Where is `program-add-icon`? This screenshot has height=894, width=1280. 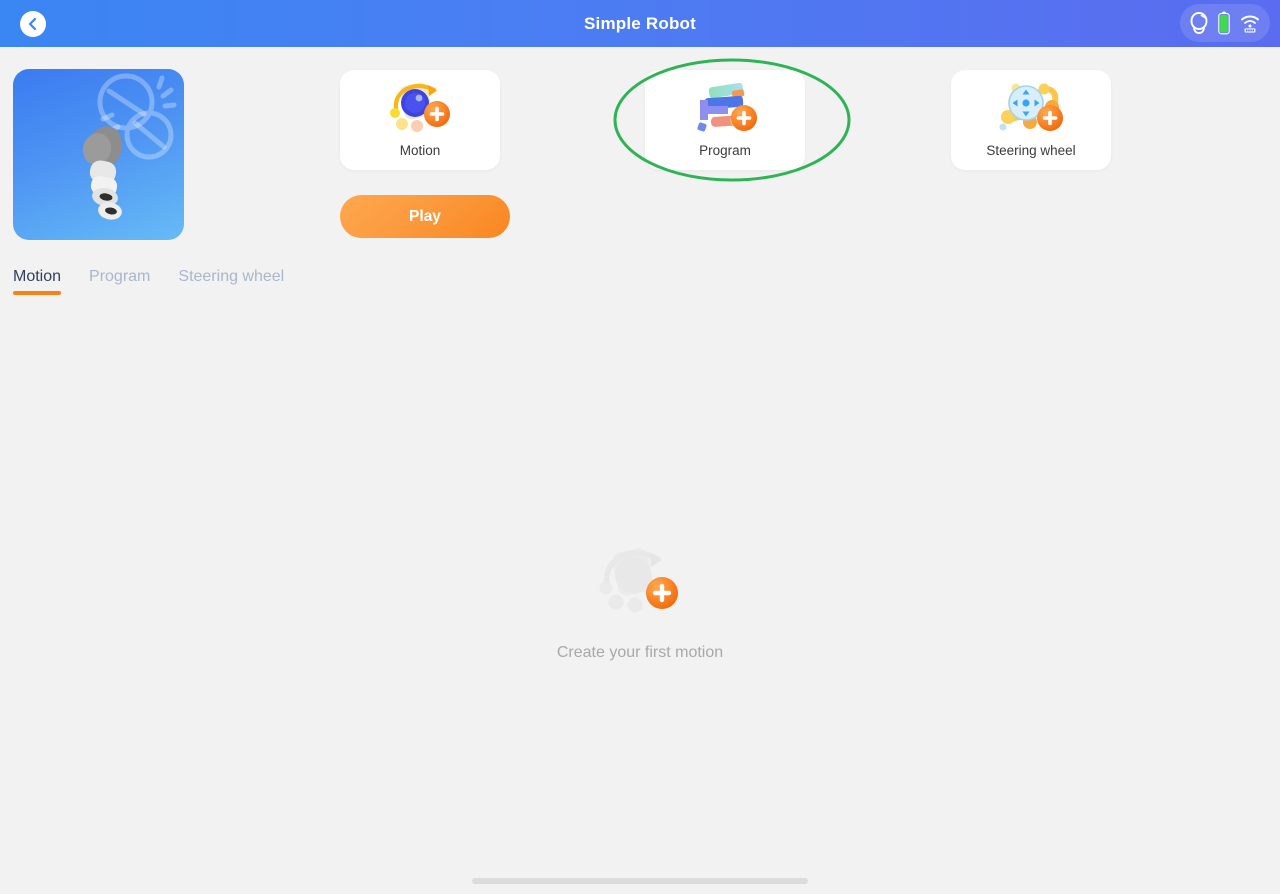
program-add-icon is located at coordinates (725, 109).